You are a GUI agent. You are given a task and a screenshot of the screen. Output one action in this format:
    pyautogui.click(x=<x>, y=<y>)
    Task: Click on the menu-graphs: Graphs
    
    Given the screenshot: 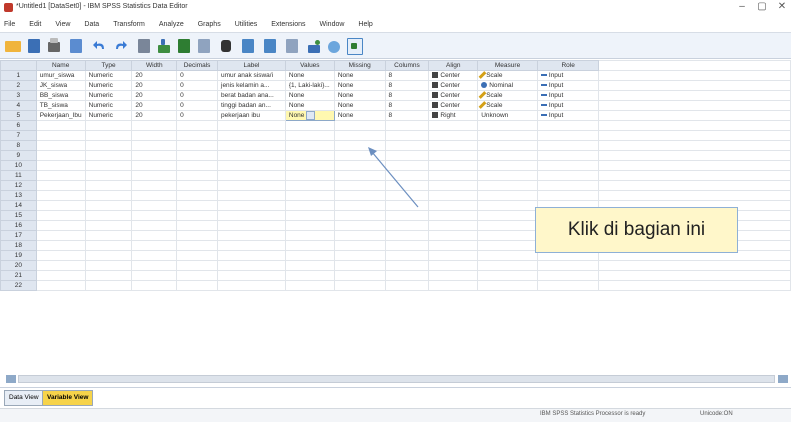 What is the action you would take?
    pyautogui.click(x=209, y=24)
    